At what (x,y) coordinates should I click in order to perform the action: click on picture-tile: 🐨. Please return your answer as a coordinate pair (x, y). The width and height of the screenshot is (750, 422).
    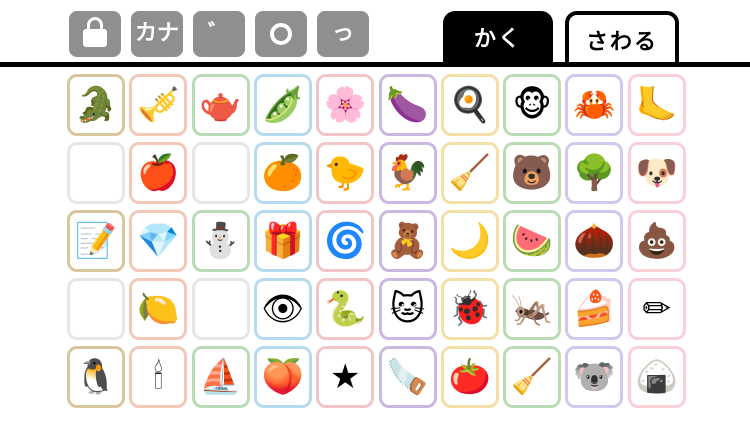
    Looking at the image, I should click on (594, 377).